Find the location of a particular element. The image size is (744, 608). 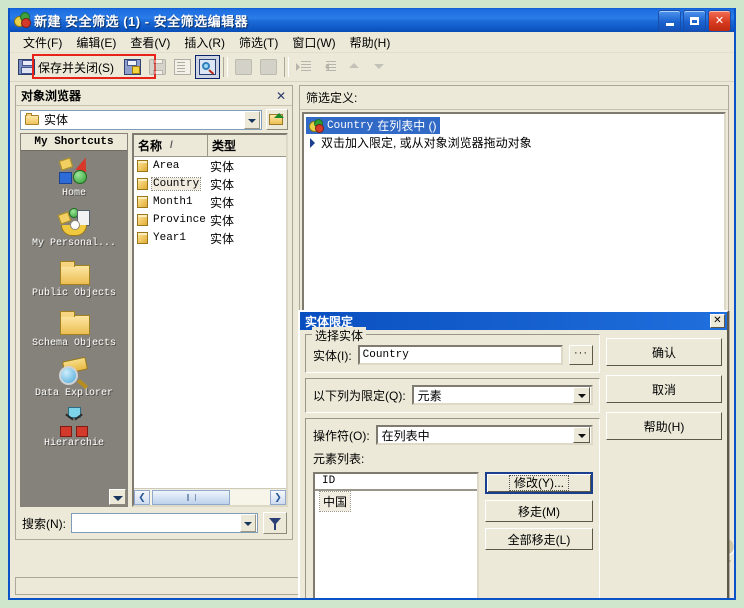

outdent-button is located at coordinates (329, 67).